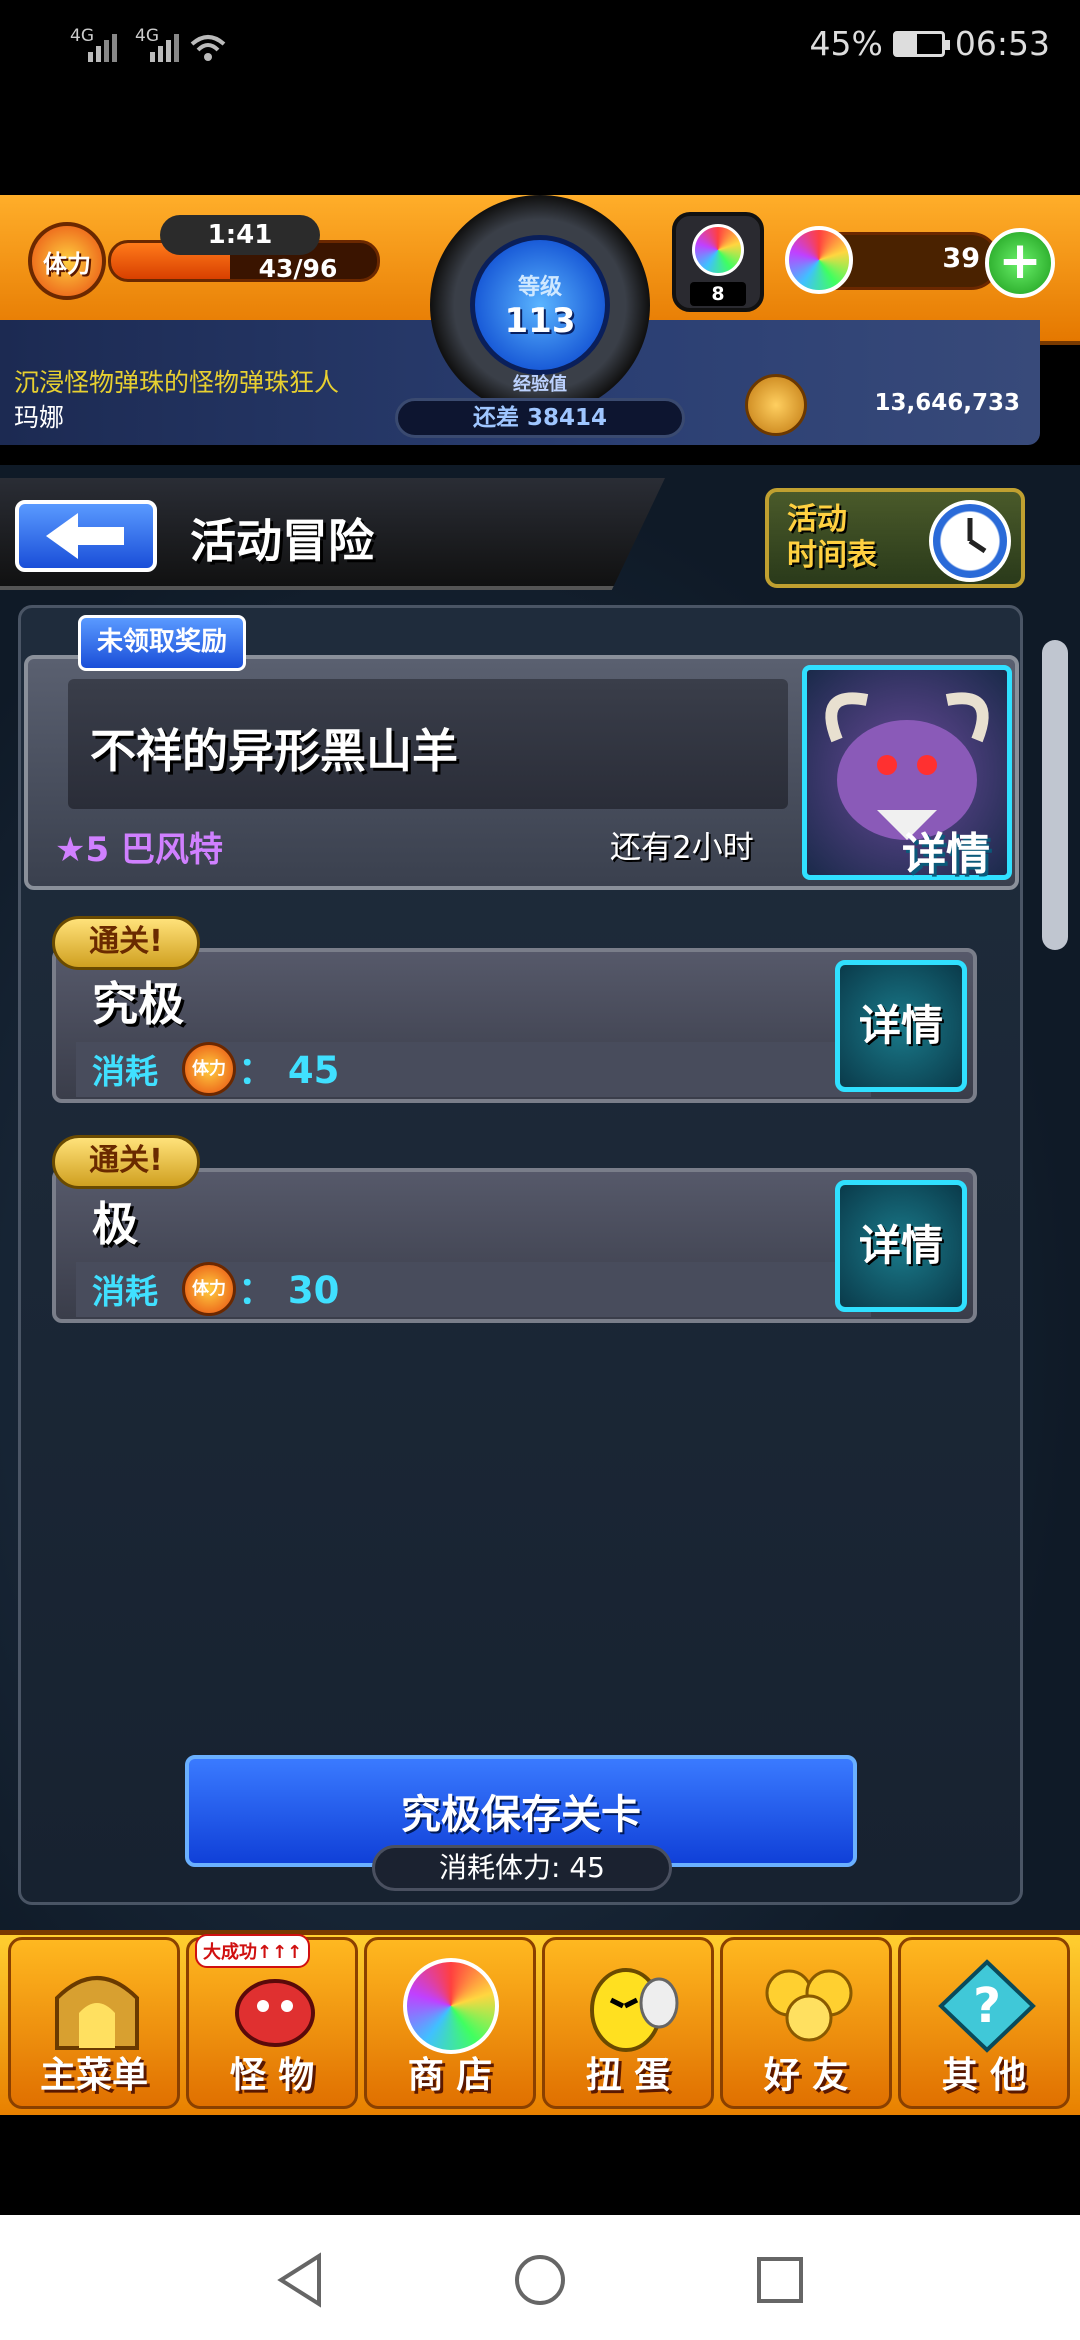 Image resolution: width=1080 pixels, height=2340 pixels. I want to click on coin-icon, so click(776, 405).